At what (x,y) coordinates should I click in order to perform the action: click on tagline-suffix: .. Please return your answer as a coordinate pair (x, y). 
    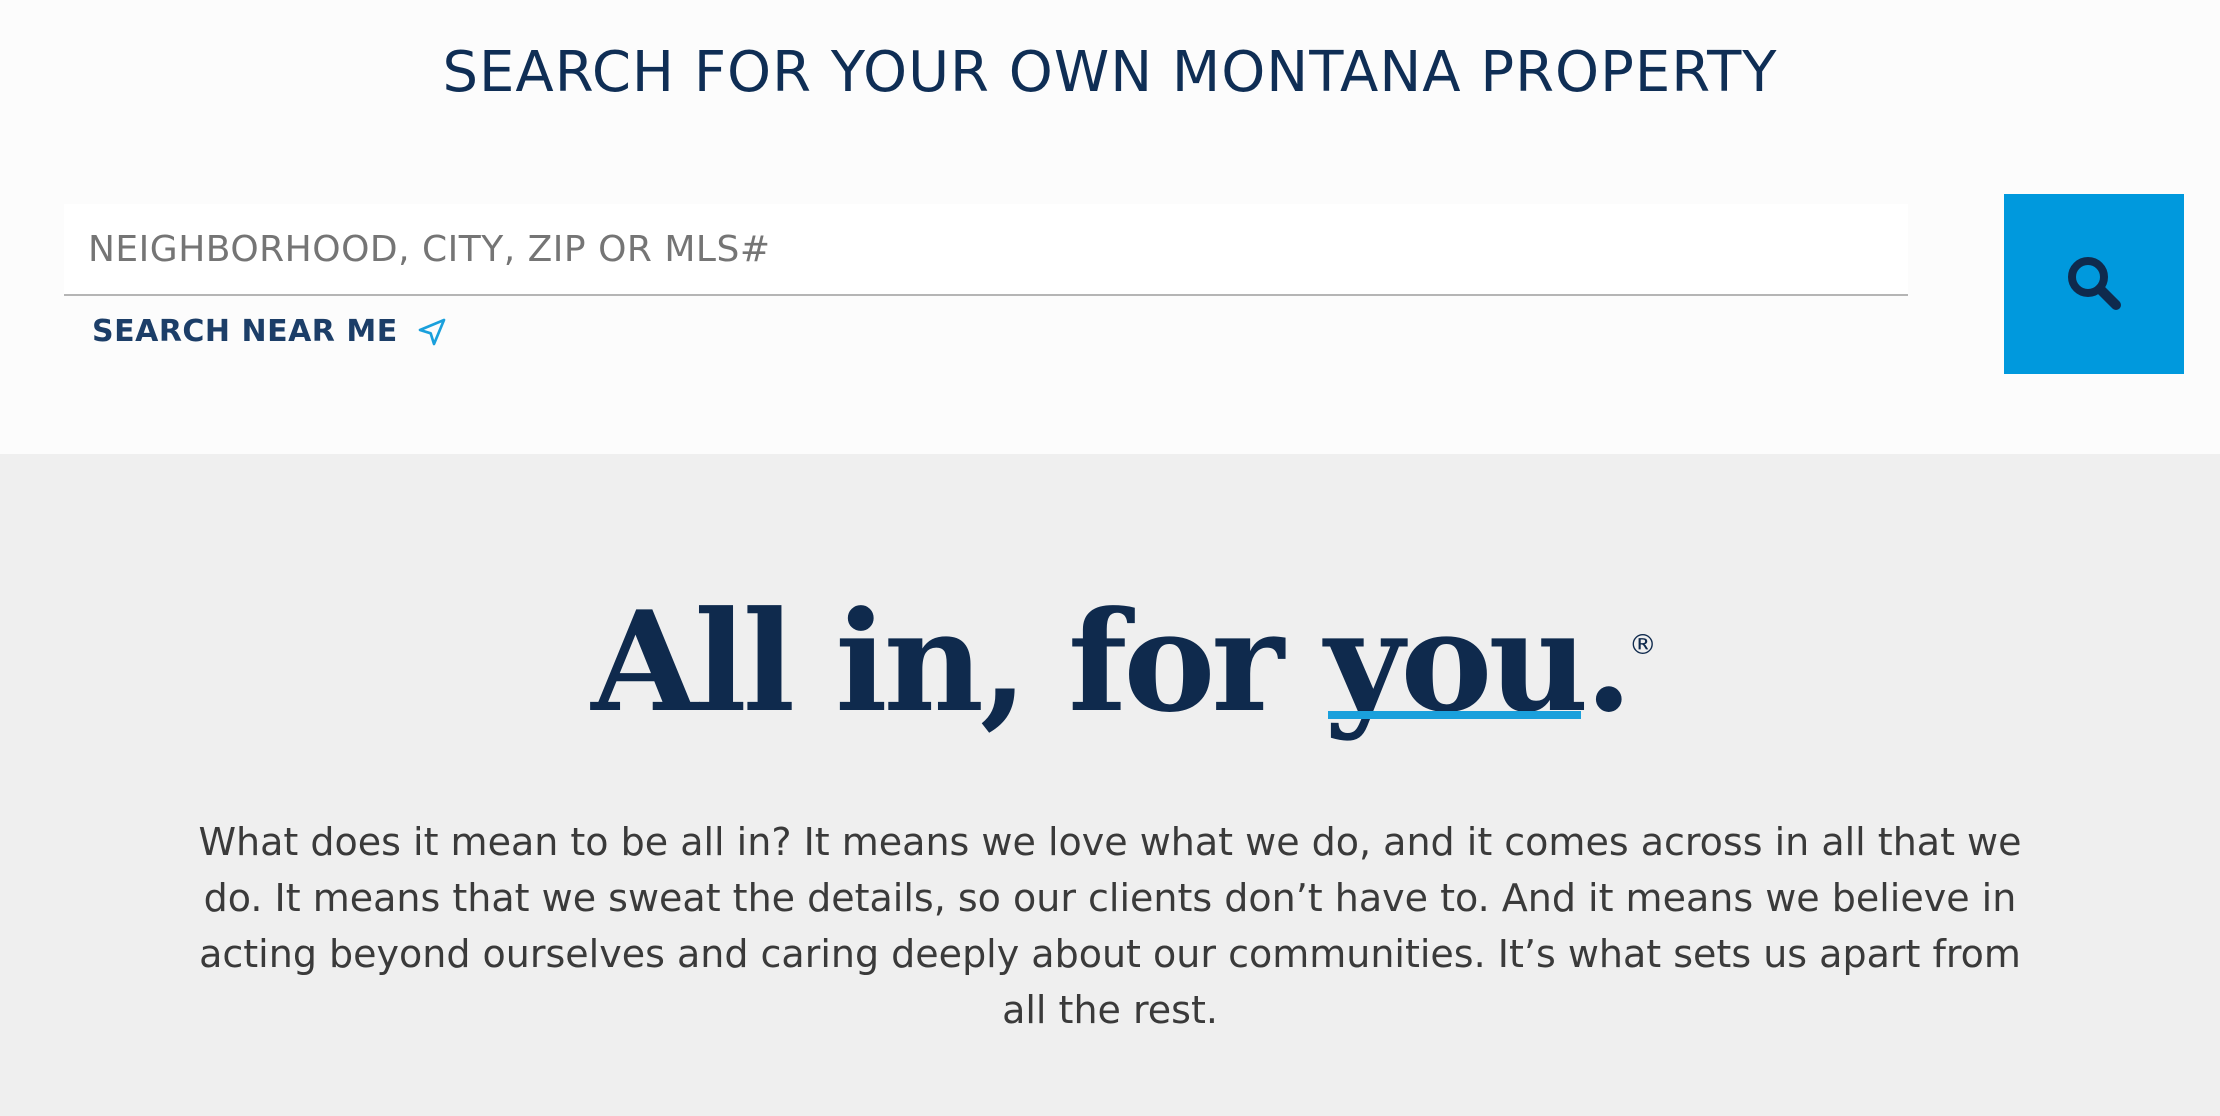
    Looking at the image, I should click on (1608, 661).